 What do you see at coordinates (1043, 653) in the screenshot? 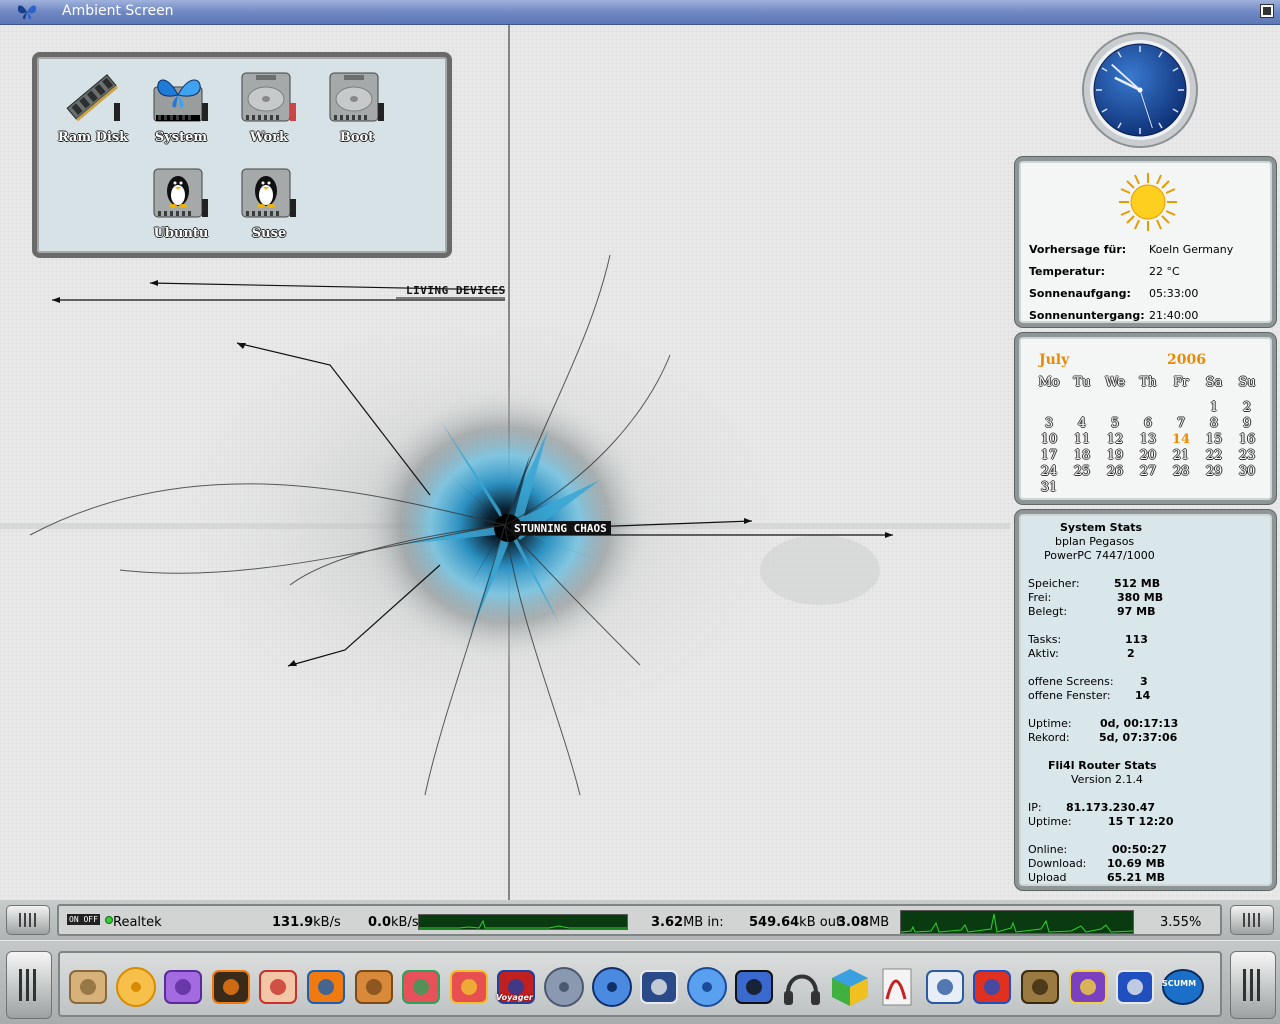
I see `stats-label: Aktiv:` at bounding box center [1043, 653].